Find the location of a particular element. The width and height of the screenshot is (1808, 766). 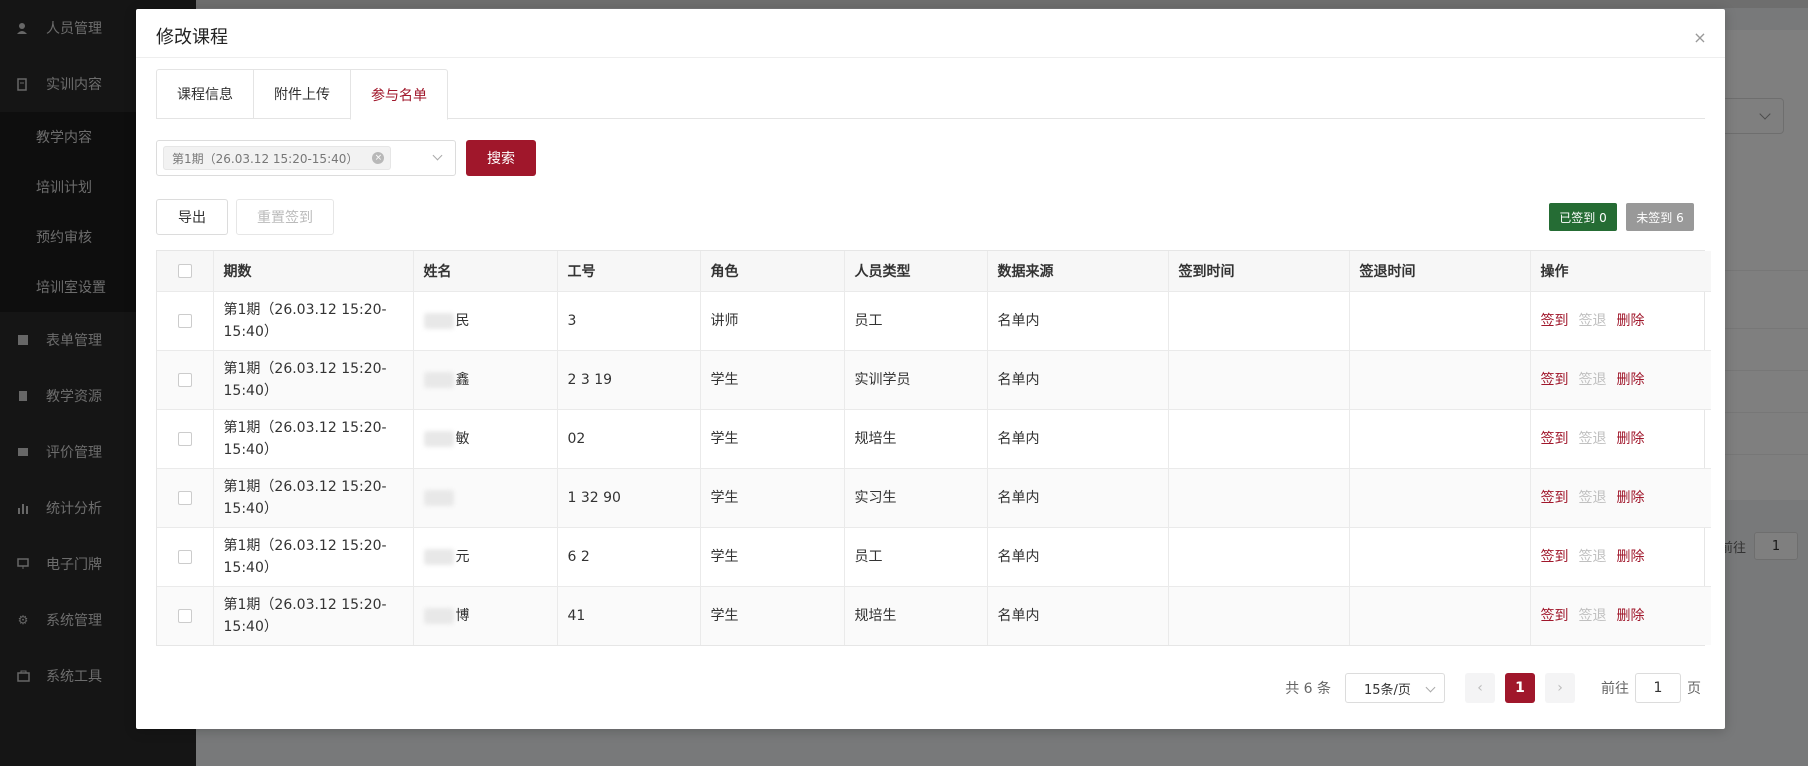

cell-name: 鑫 is located at coordinates (485, 380).